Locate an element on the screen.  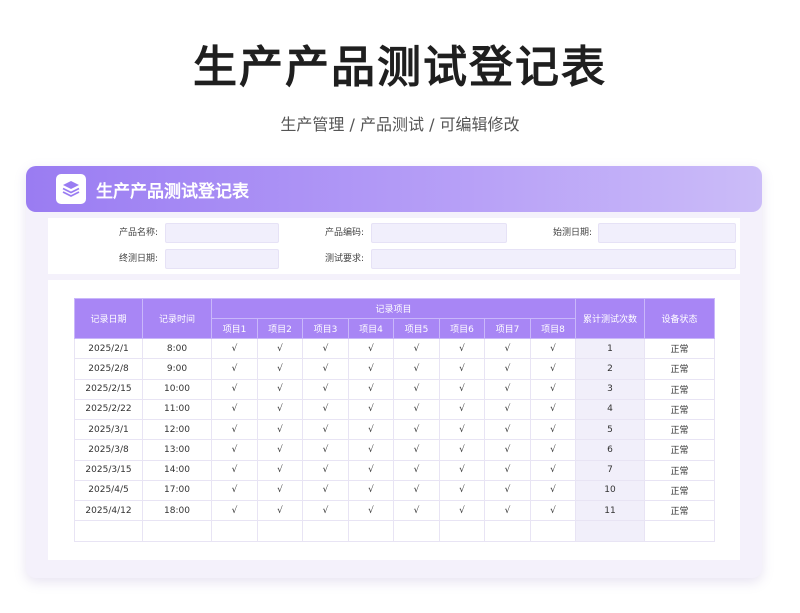
cell-date is located at coordinates (108, 531).